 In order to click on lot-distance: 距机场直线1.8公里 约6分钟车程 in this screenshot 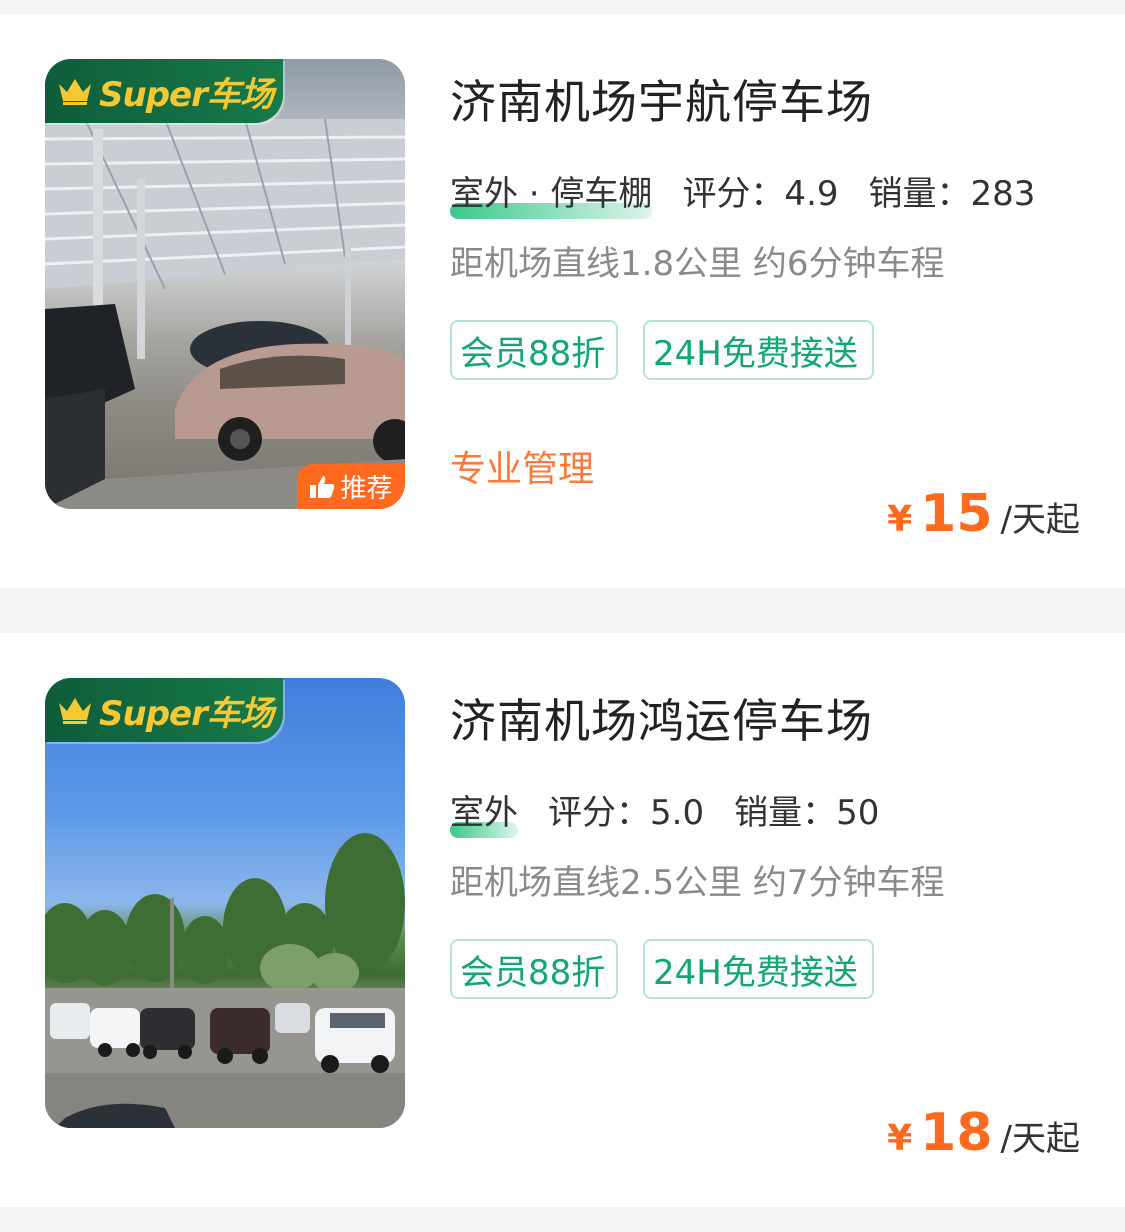, I will do `click(697, 264)`.